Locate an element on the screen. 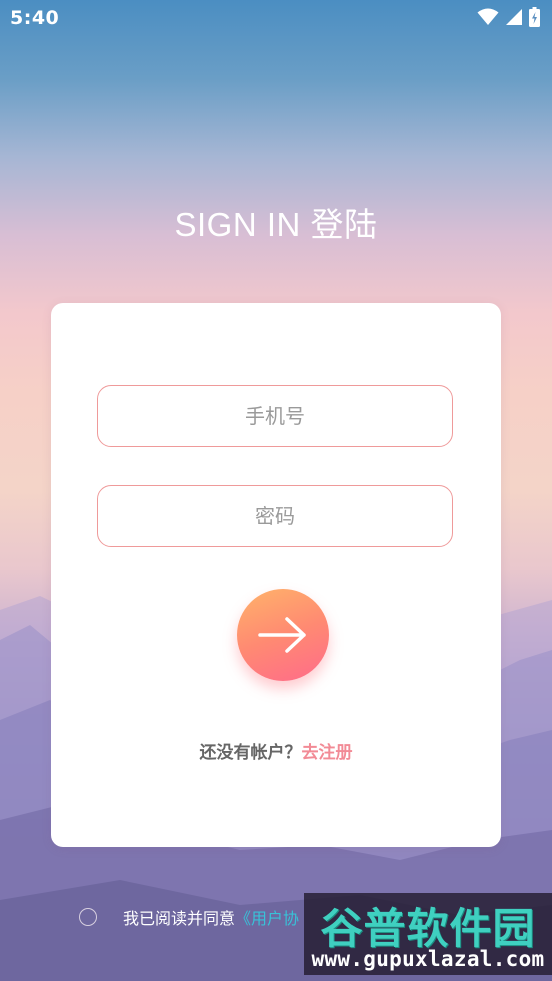 The image size is (552, 981). password-input is located at coordinates (275, 516).